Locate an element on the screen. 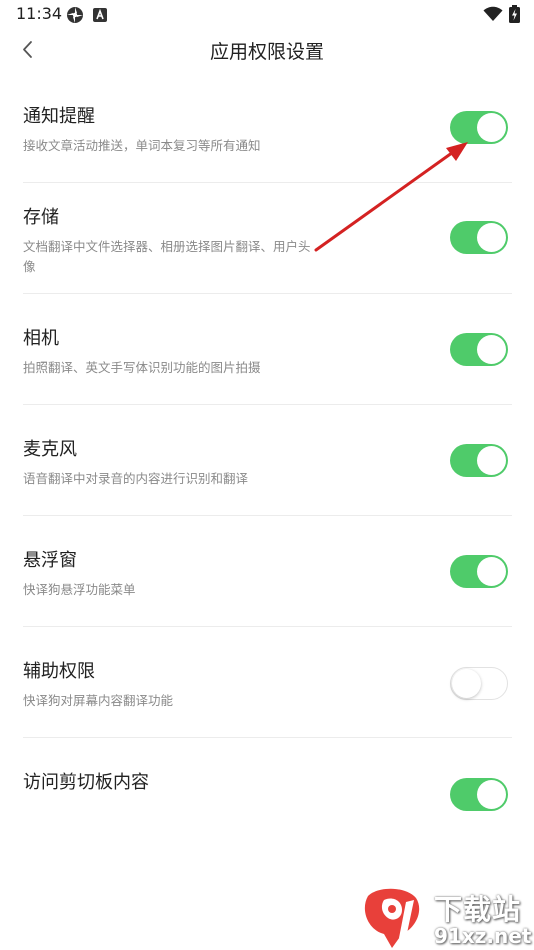  accessibility-toggle is located at coordinates (479, 683).